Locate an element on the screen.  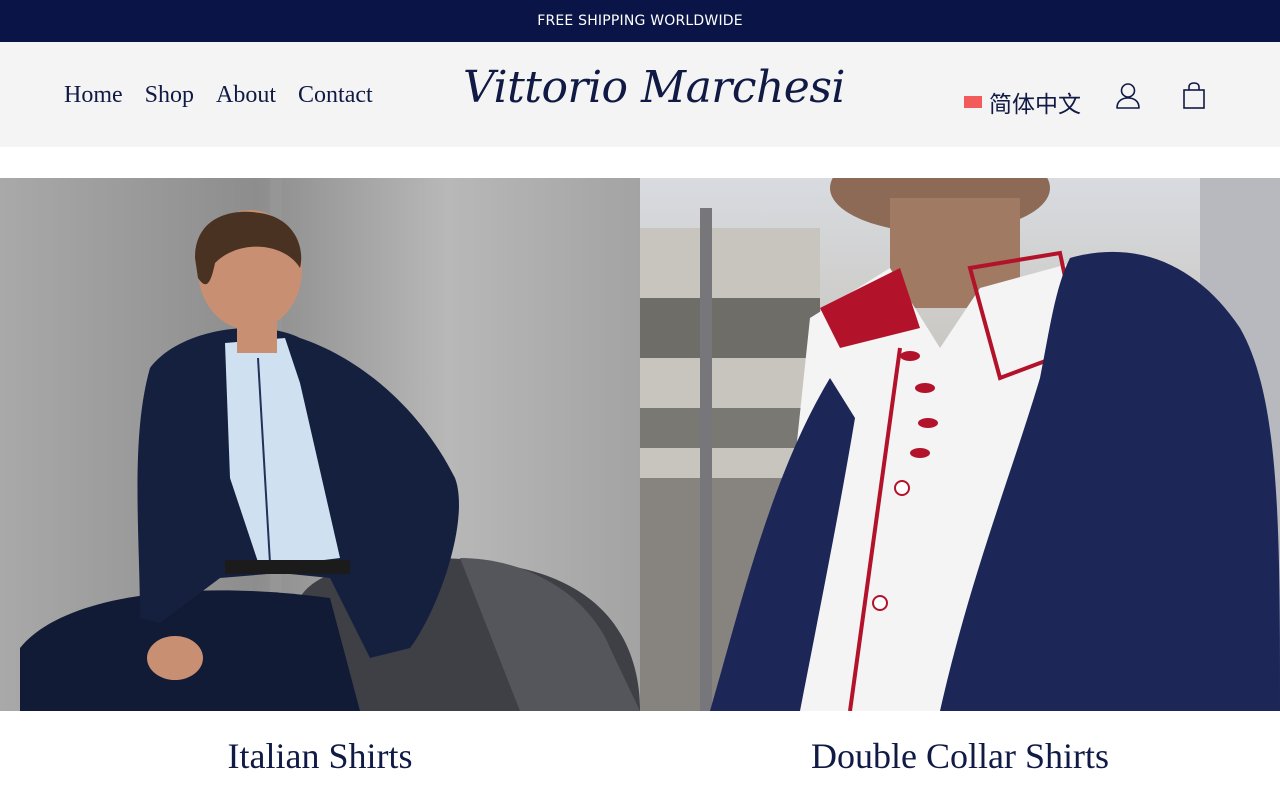
collection-title-italian-shirts: Italian Shirts is located at coordinates (320, 755).